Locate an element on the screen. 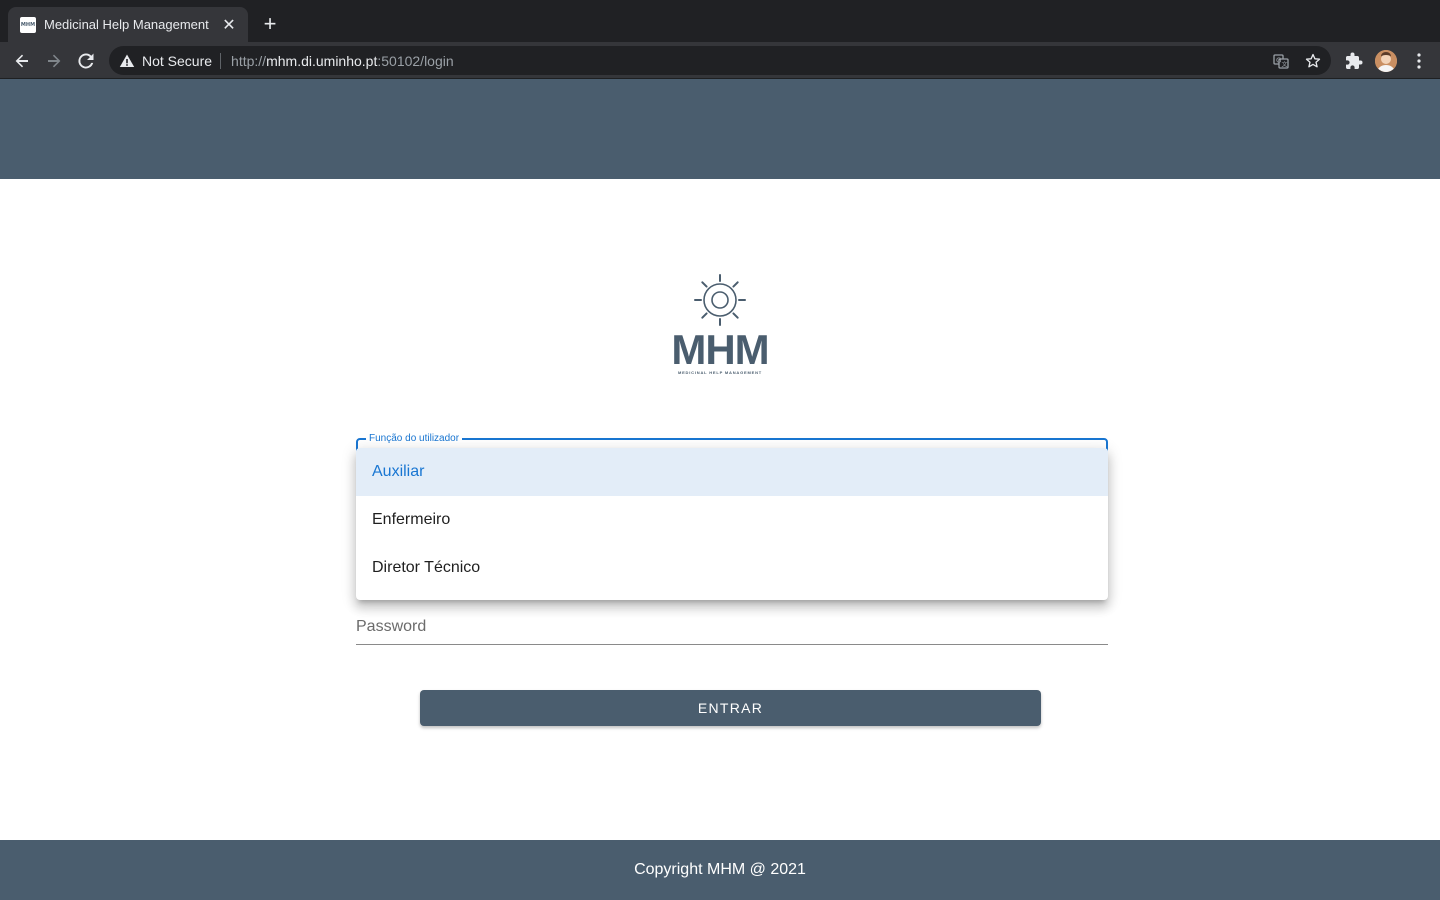 The width and height of the screenshot is (1440, 900). app-header is located at coordinates (720, 129).